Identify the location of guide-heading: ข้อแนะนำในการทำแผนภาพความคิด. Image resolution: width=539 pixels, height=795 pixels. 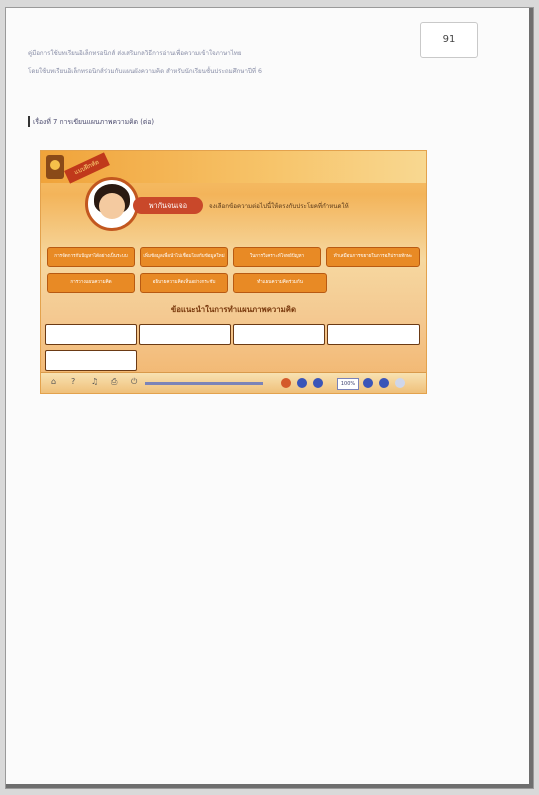
(233, 309).